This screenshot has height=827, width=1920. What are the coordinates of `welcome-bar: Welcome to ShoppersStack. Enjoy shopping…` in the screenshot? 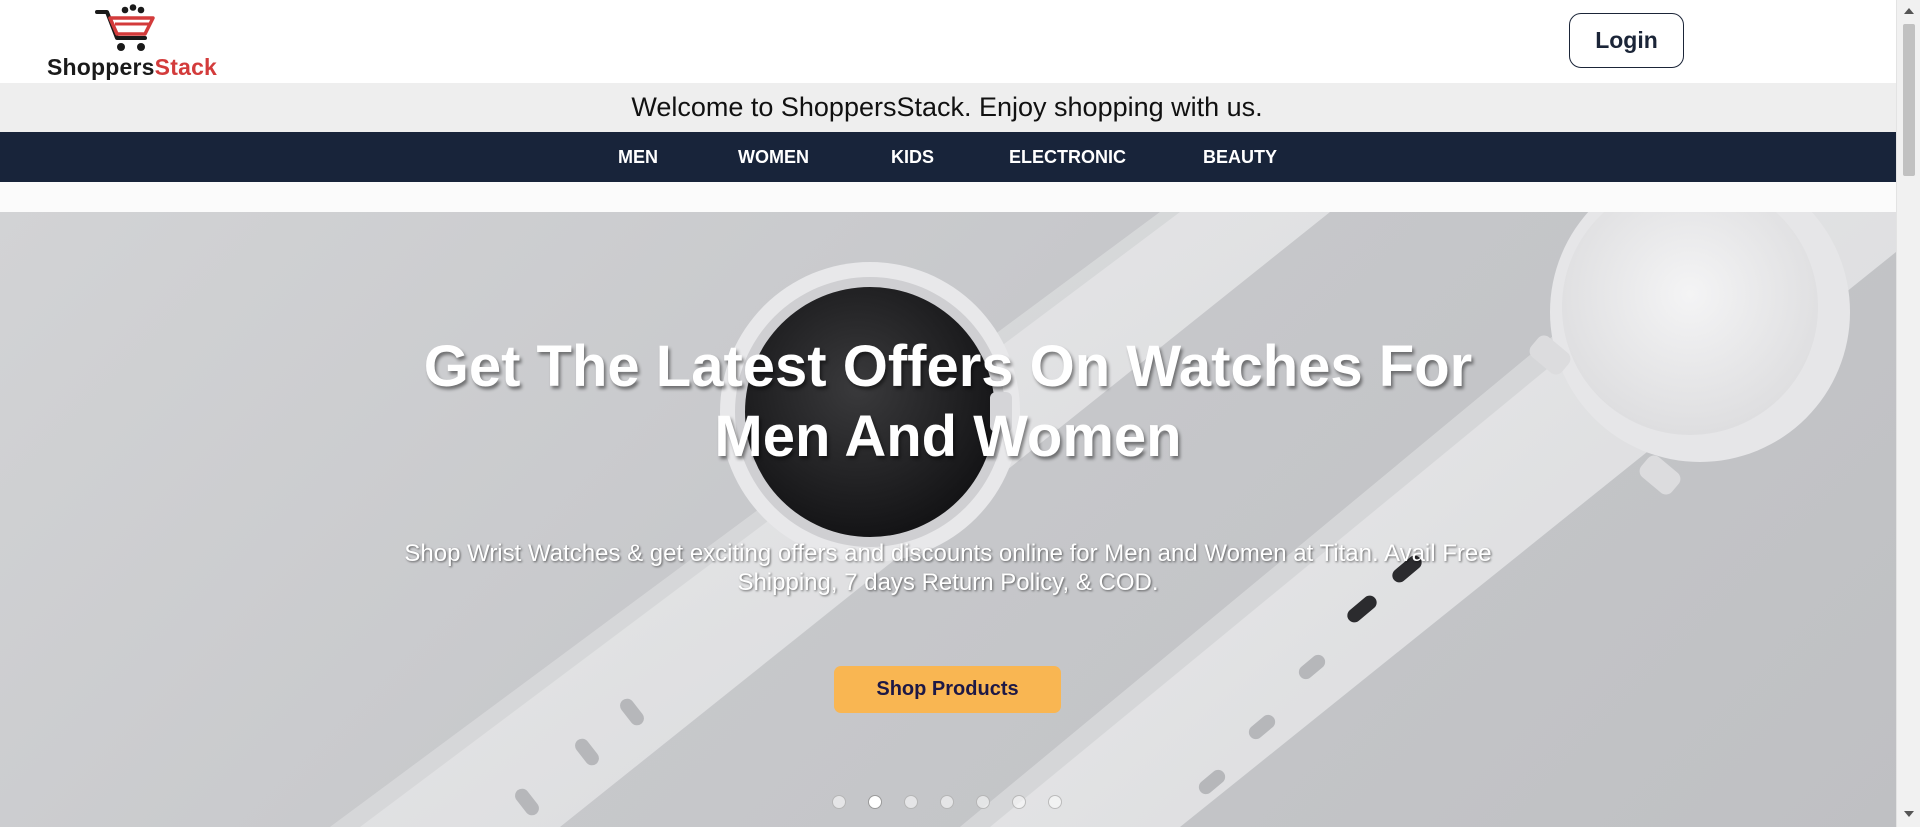 It's located at (948, 107).